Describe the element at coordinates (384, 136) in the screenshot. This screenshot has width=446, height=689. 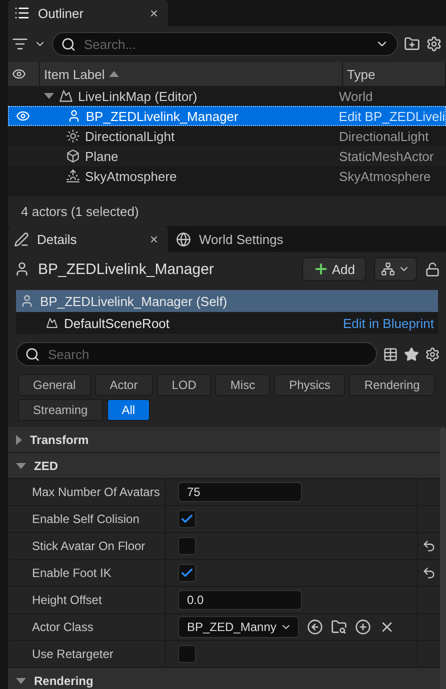
I see `type-label: DirectionalLight` at that location.